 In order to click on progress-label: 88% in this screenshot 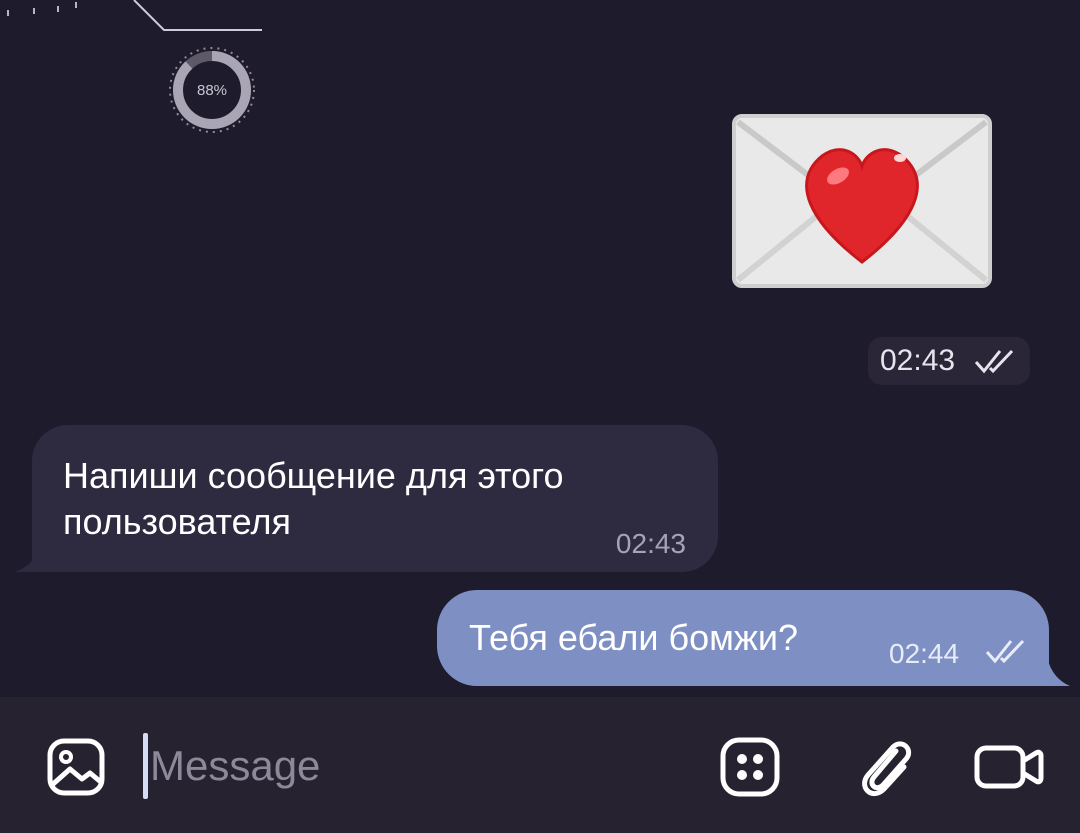, I will do `click(212, 90)`.